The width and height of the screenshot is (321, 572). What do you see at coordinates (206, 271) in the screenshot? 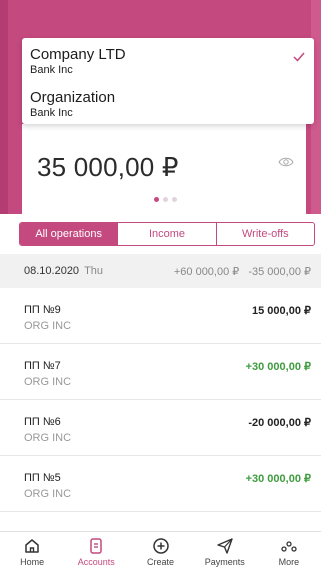
I see `day-income-total: +60 000,00 ₽` at bounding box center [206, 271].